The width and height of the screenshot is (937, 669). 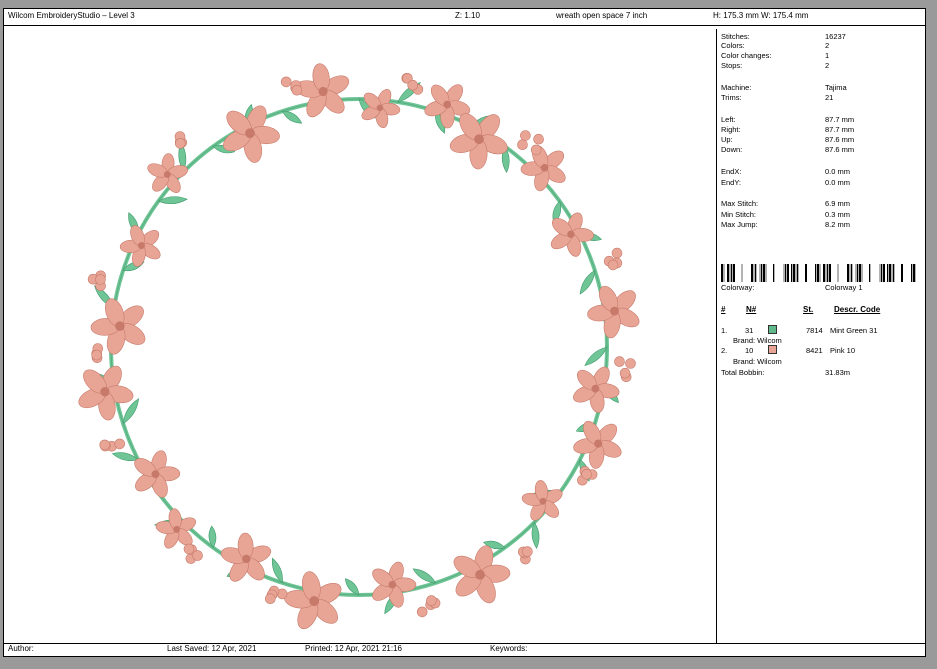 I want to click on stat-row: Max Stitch: 6.9 mm, so click(x=786, y=203).